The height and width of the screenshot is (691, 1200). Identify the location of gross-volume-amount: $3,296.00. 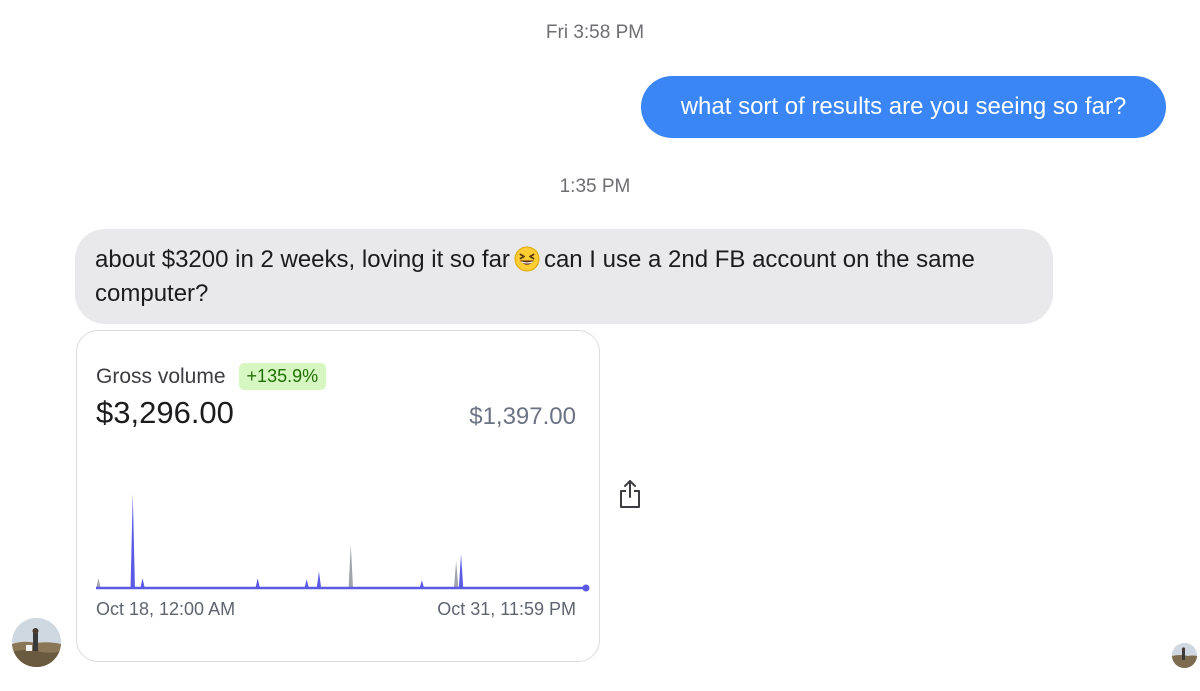
(165, 412).